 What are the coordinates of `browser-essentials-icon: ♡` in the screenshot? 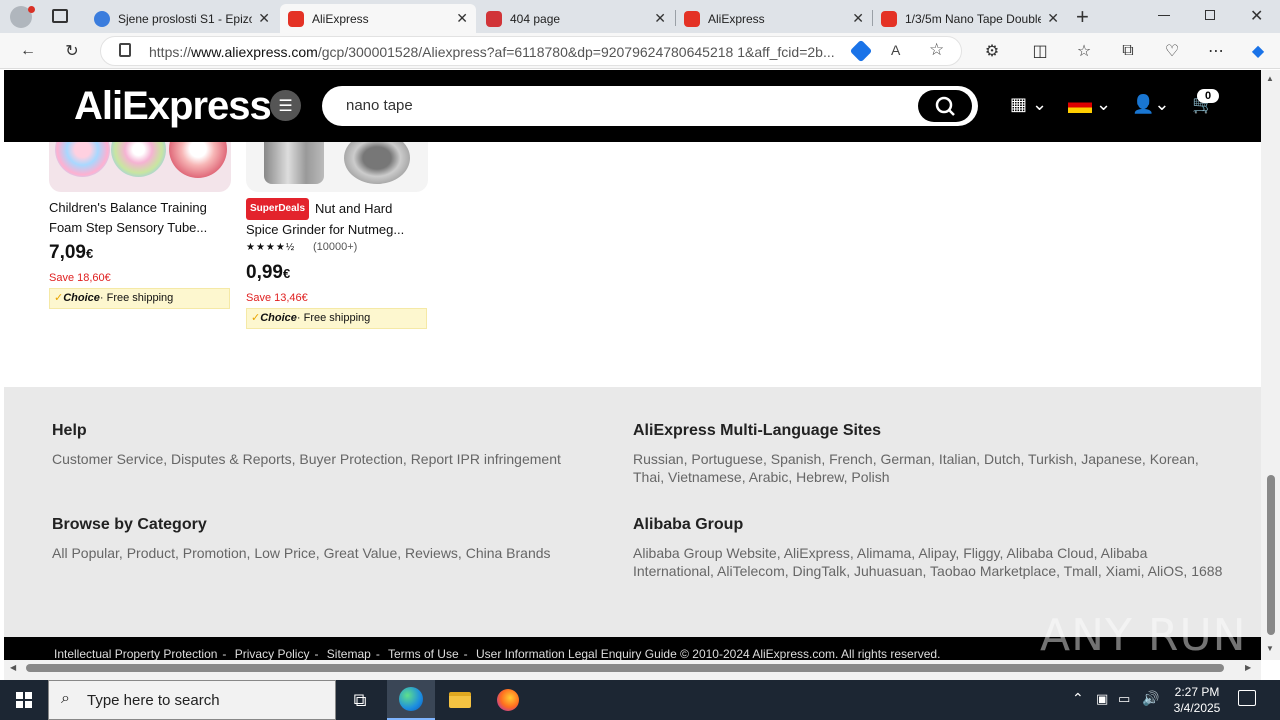 It's located at (1172, 51).